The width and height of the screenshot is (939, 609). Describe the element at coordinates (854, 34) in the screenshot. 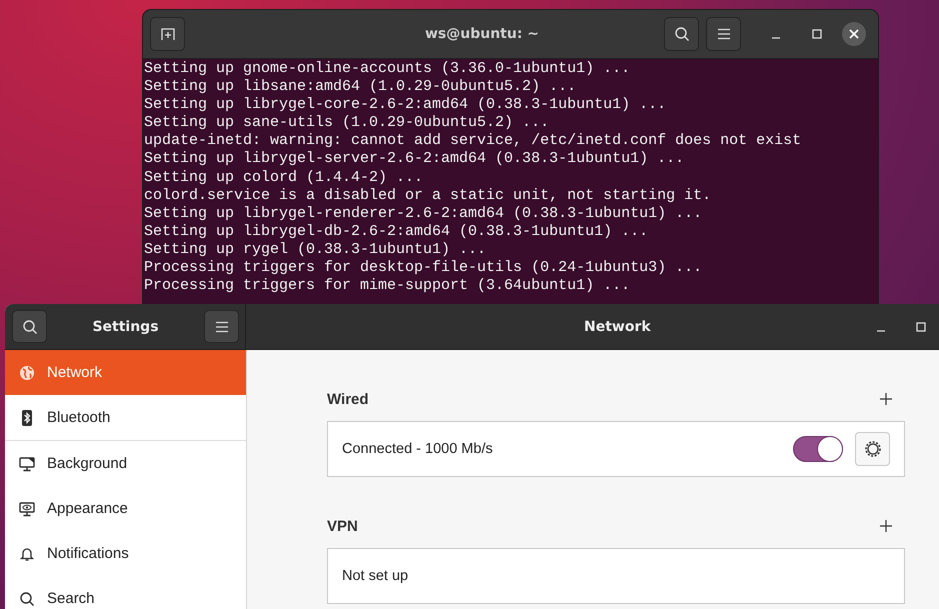

I see `close-icon` at that location.